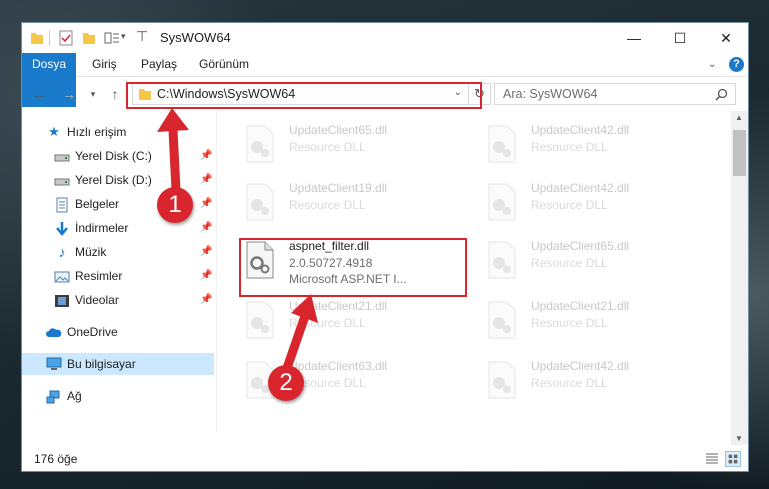 This screenshot has height=489, width=769. What do you see at coordinates (304, 95) in the screenshot?
I see `address-bar-highlight` at bounding box center [304, 95].